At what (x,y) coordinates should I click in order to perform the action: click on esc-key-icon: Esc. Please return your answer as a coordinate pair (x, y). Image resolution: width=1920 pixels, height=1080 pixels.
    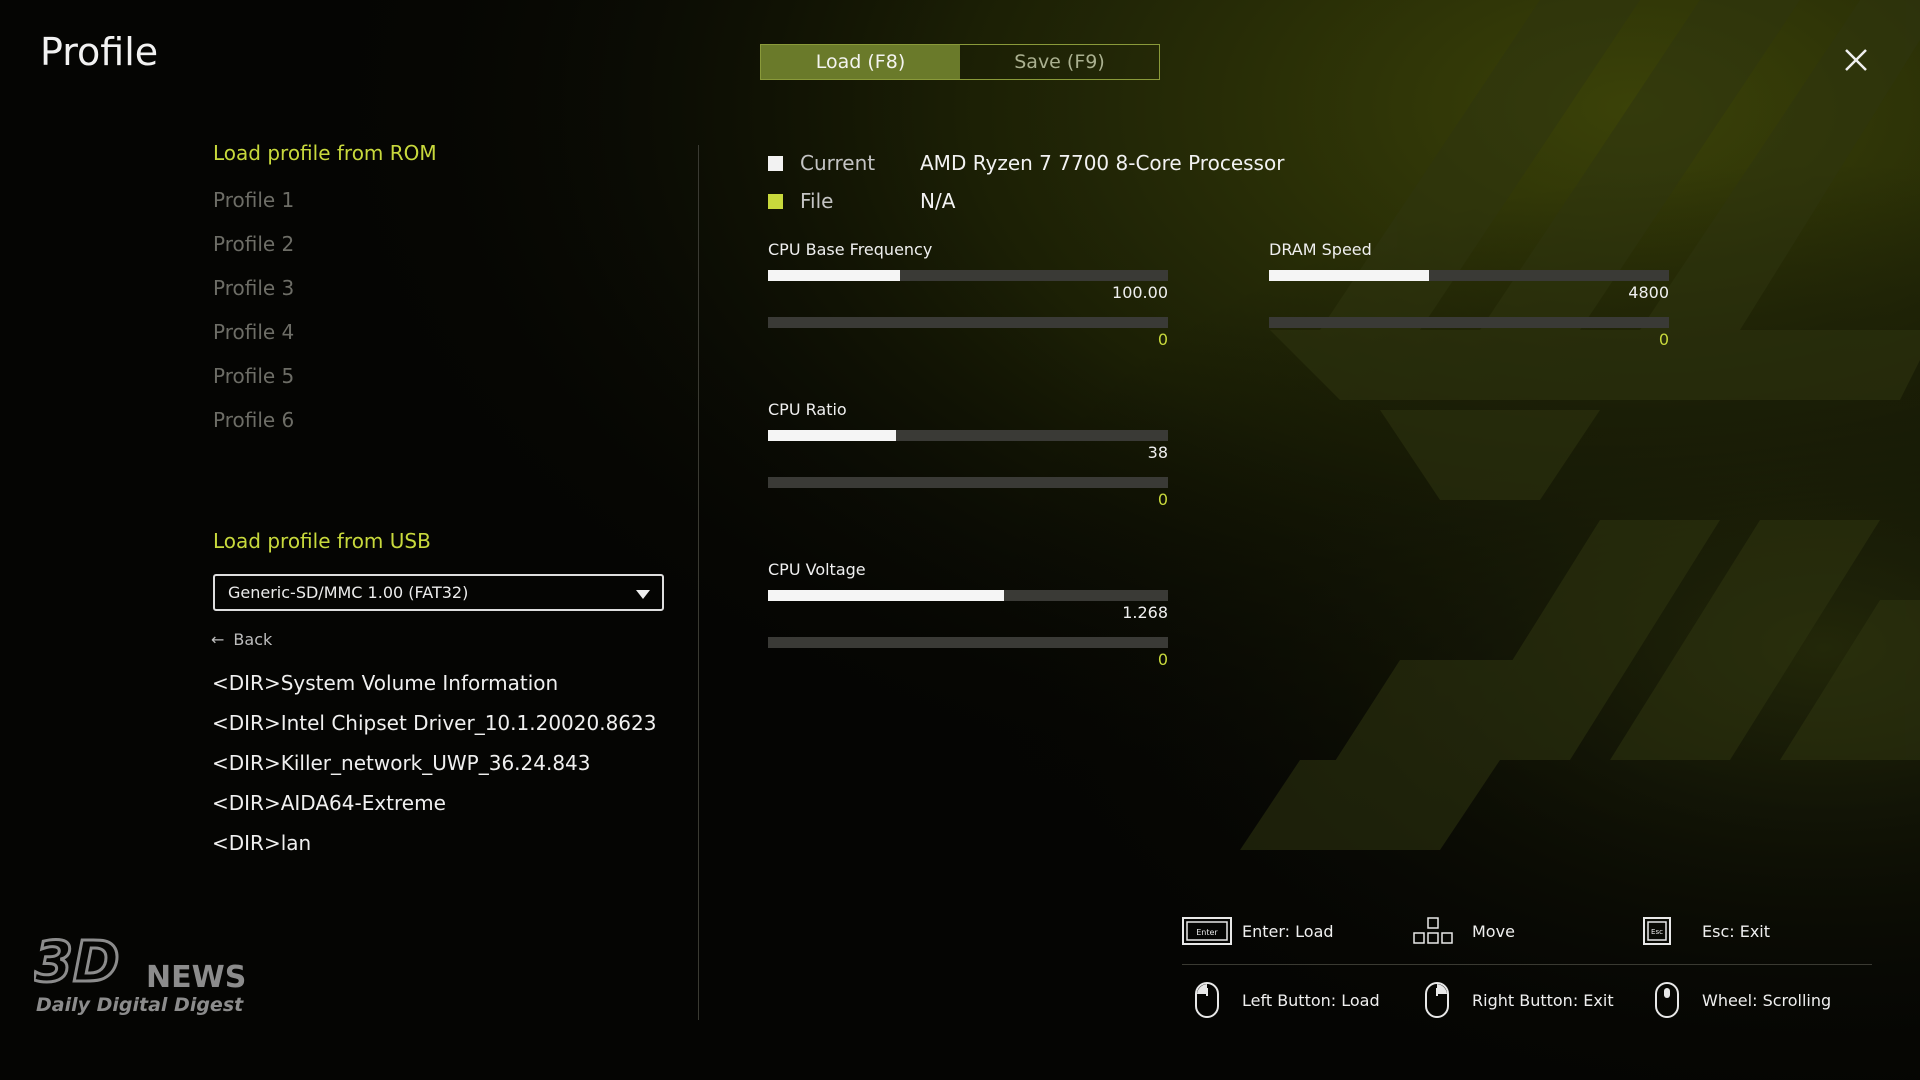
    Looking at the image, I should click on (1667, 931).